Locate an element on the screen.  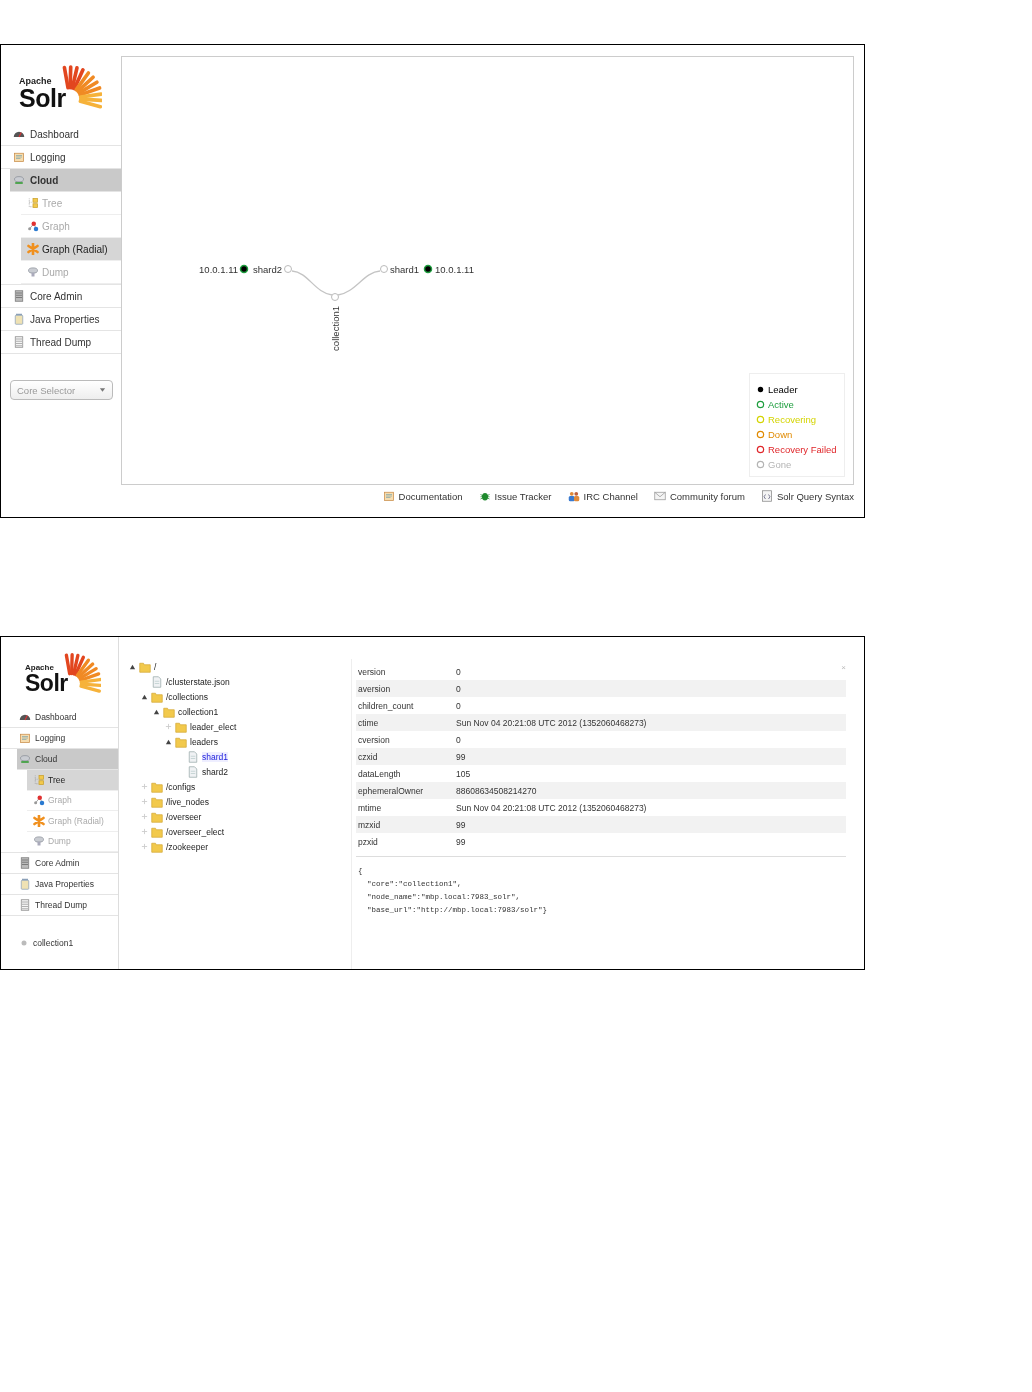
shard-label: shard2 is located at coordinates (267, 269).